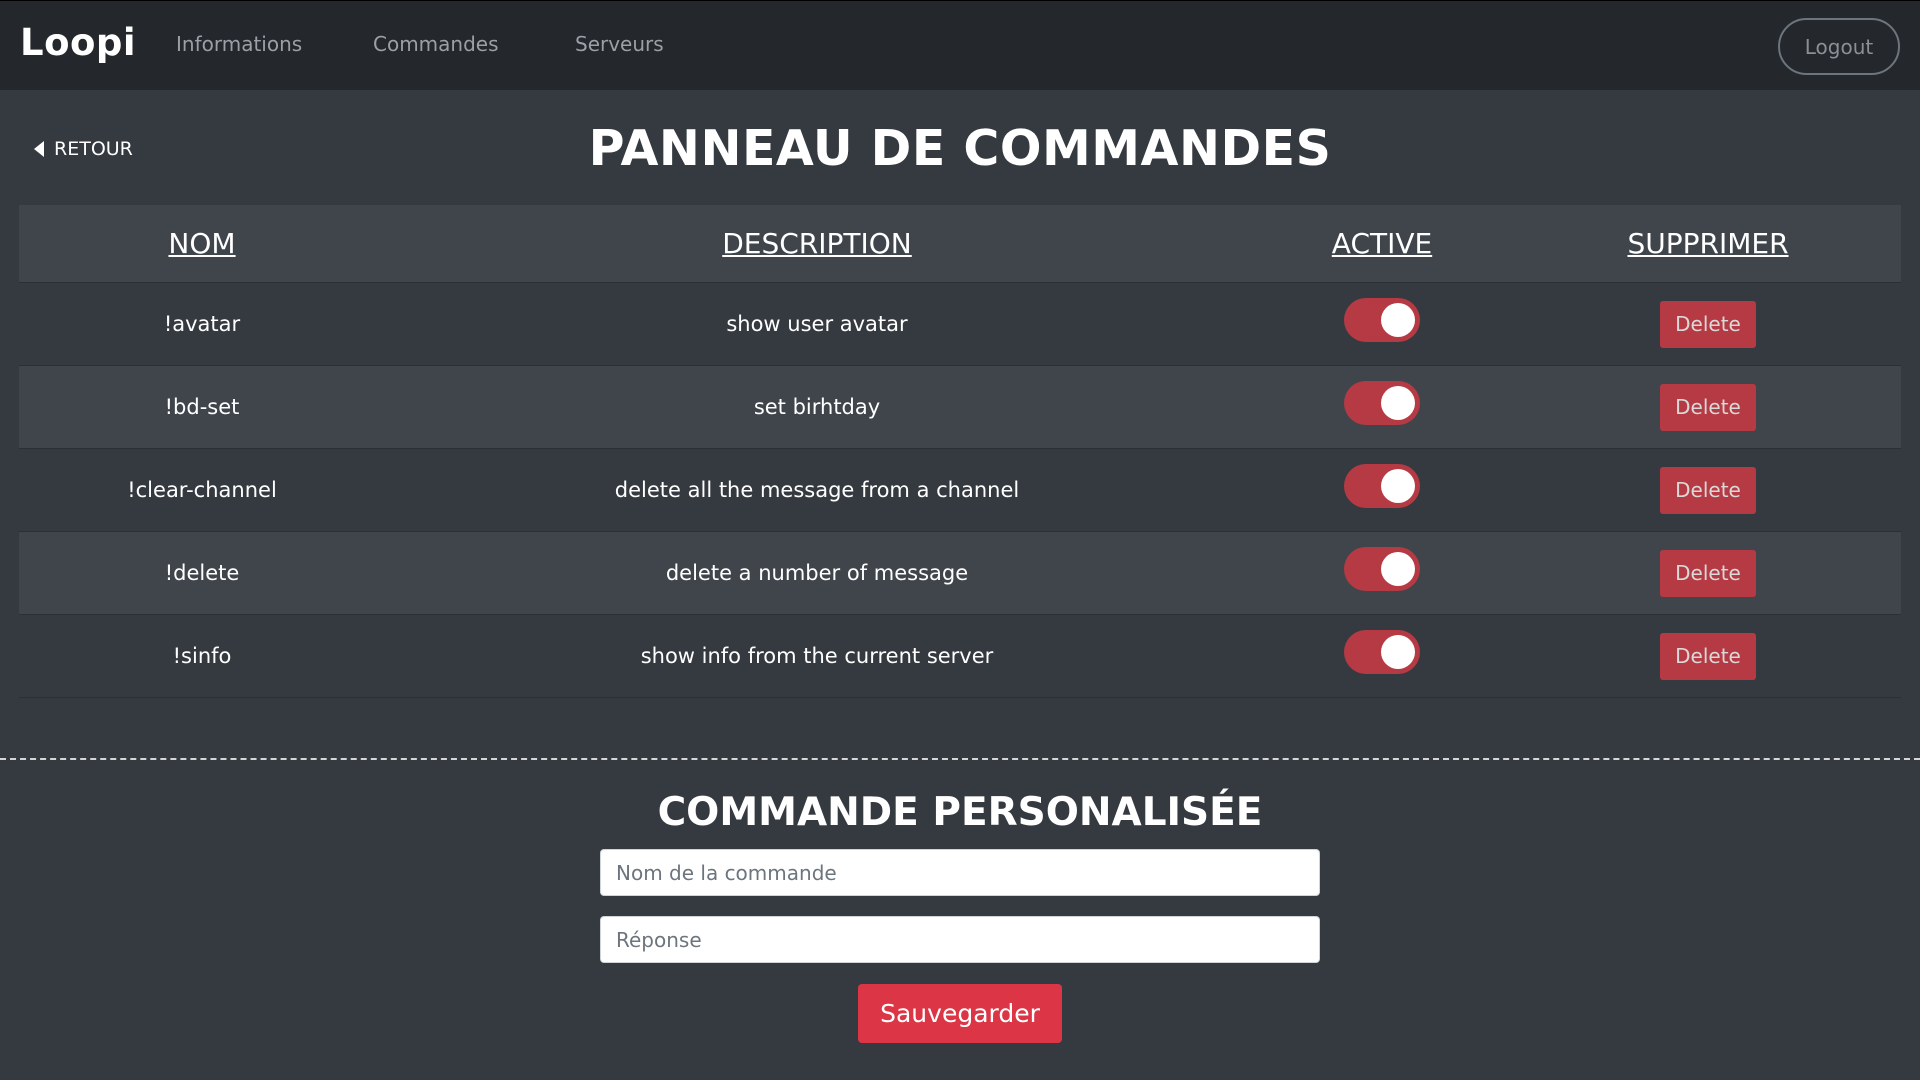 The height and width of the screenshot is (1080, 1920). What do you see at coordinates (78, 42) in the screenshot?
I see `brand-logo: Loopi` at bounding box center [78, 42].